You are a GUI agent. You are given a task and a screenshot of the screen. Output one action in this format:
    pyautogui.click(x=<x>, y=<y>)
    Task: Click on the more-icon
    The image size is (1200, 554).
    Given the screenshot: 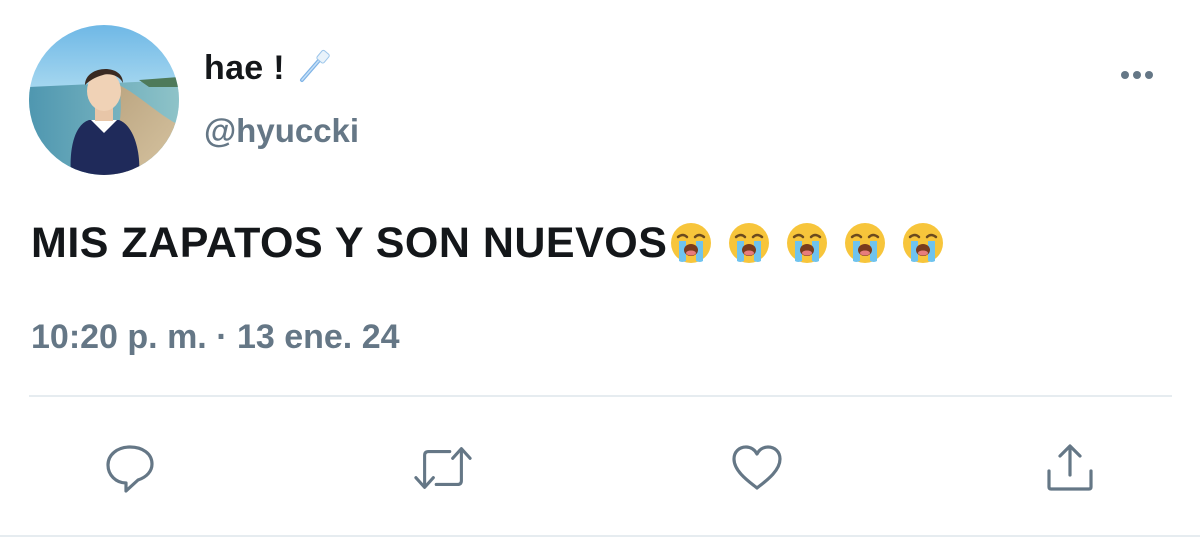 What is the action you would take?
    pyautogui.click(x=1137, y=75)
    